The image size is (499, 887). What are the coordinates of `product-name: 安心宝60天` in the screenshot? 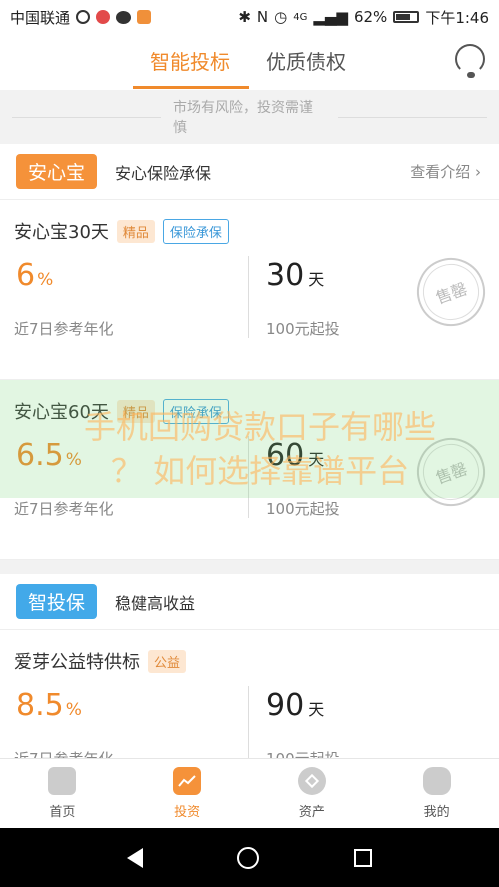 It's located at (61, 412).